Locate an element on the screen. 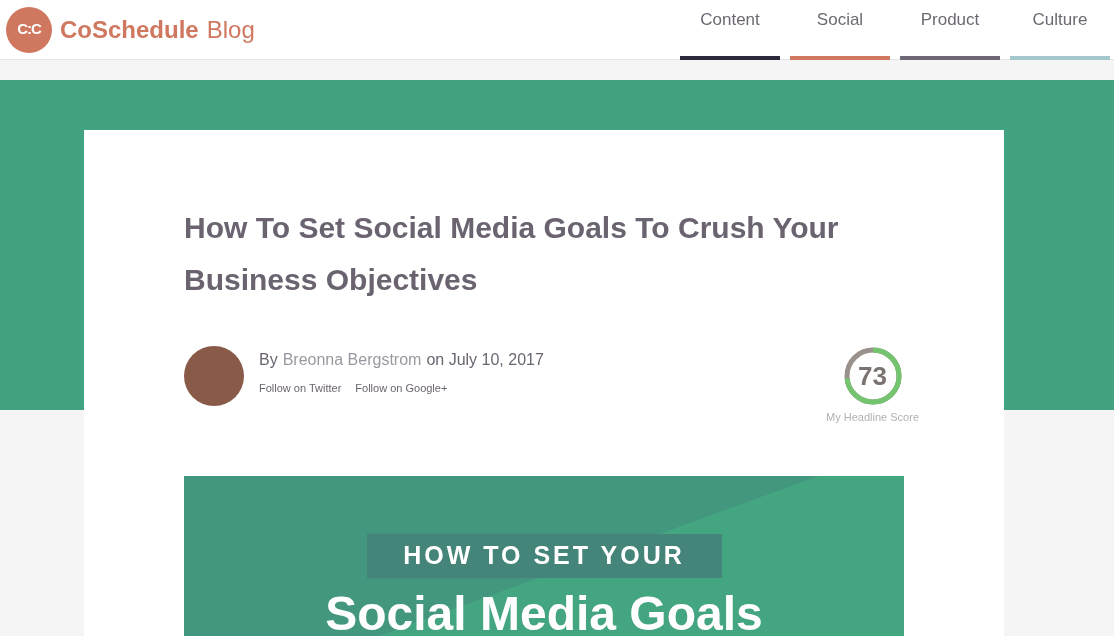  logo-icon: C:C is located at coordinates (29, 29).